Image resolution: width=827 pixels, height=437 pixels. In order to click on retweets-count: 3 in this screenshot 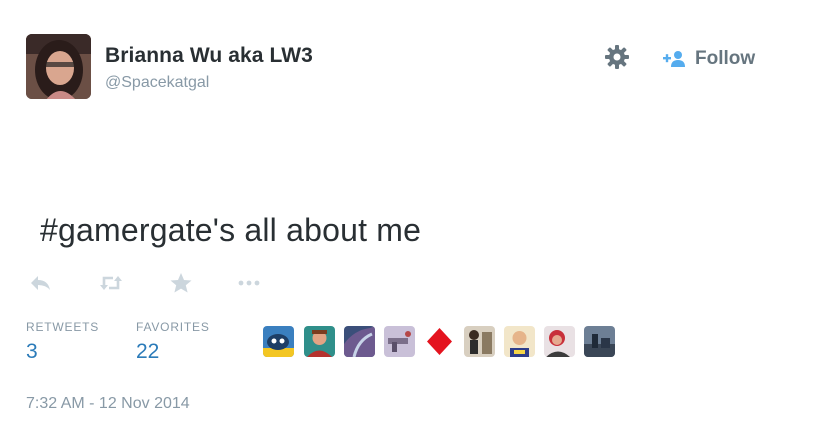, I will do `click(32, 351)`.